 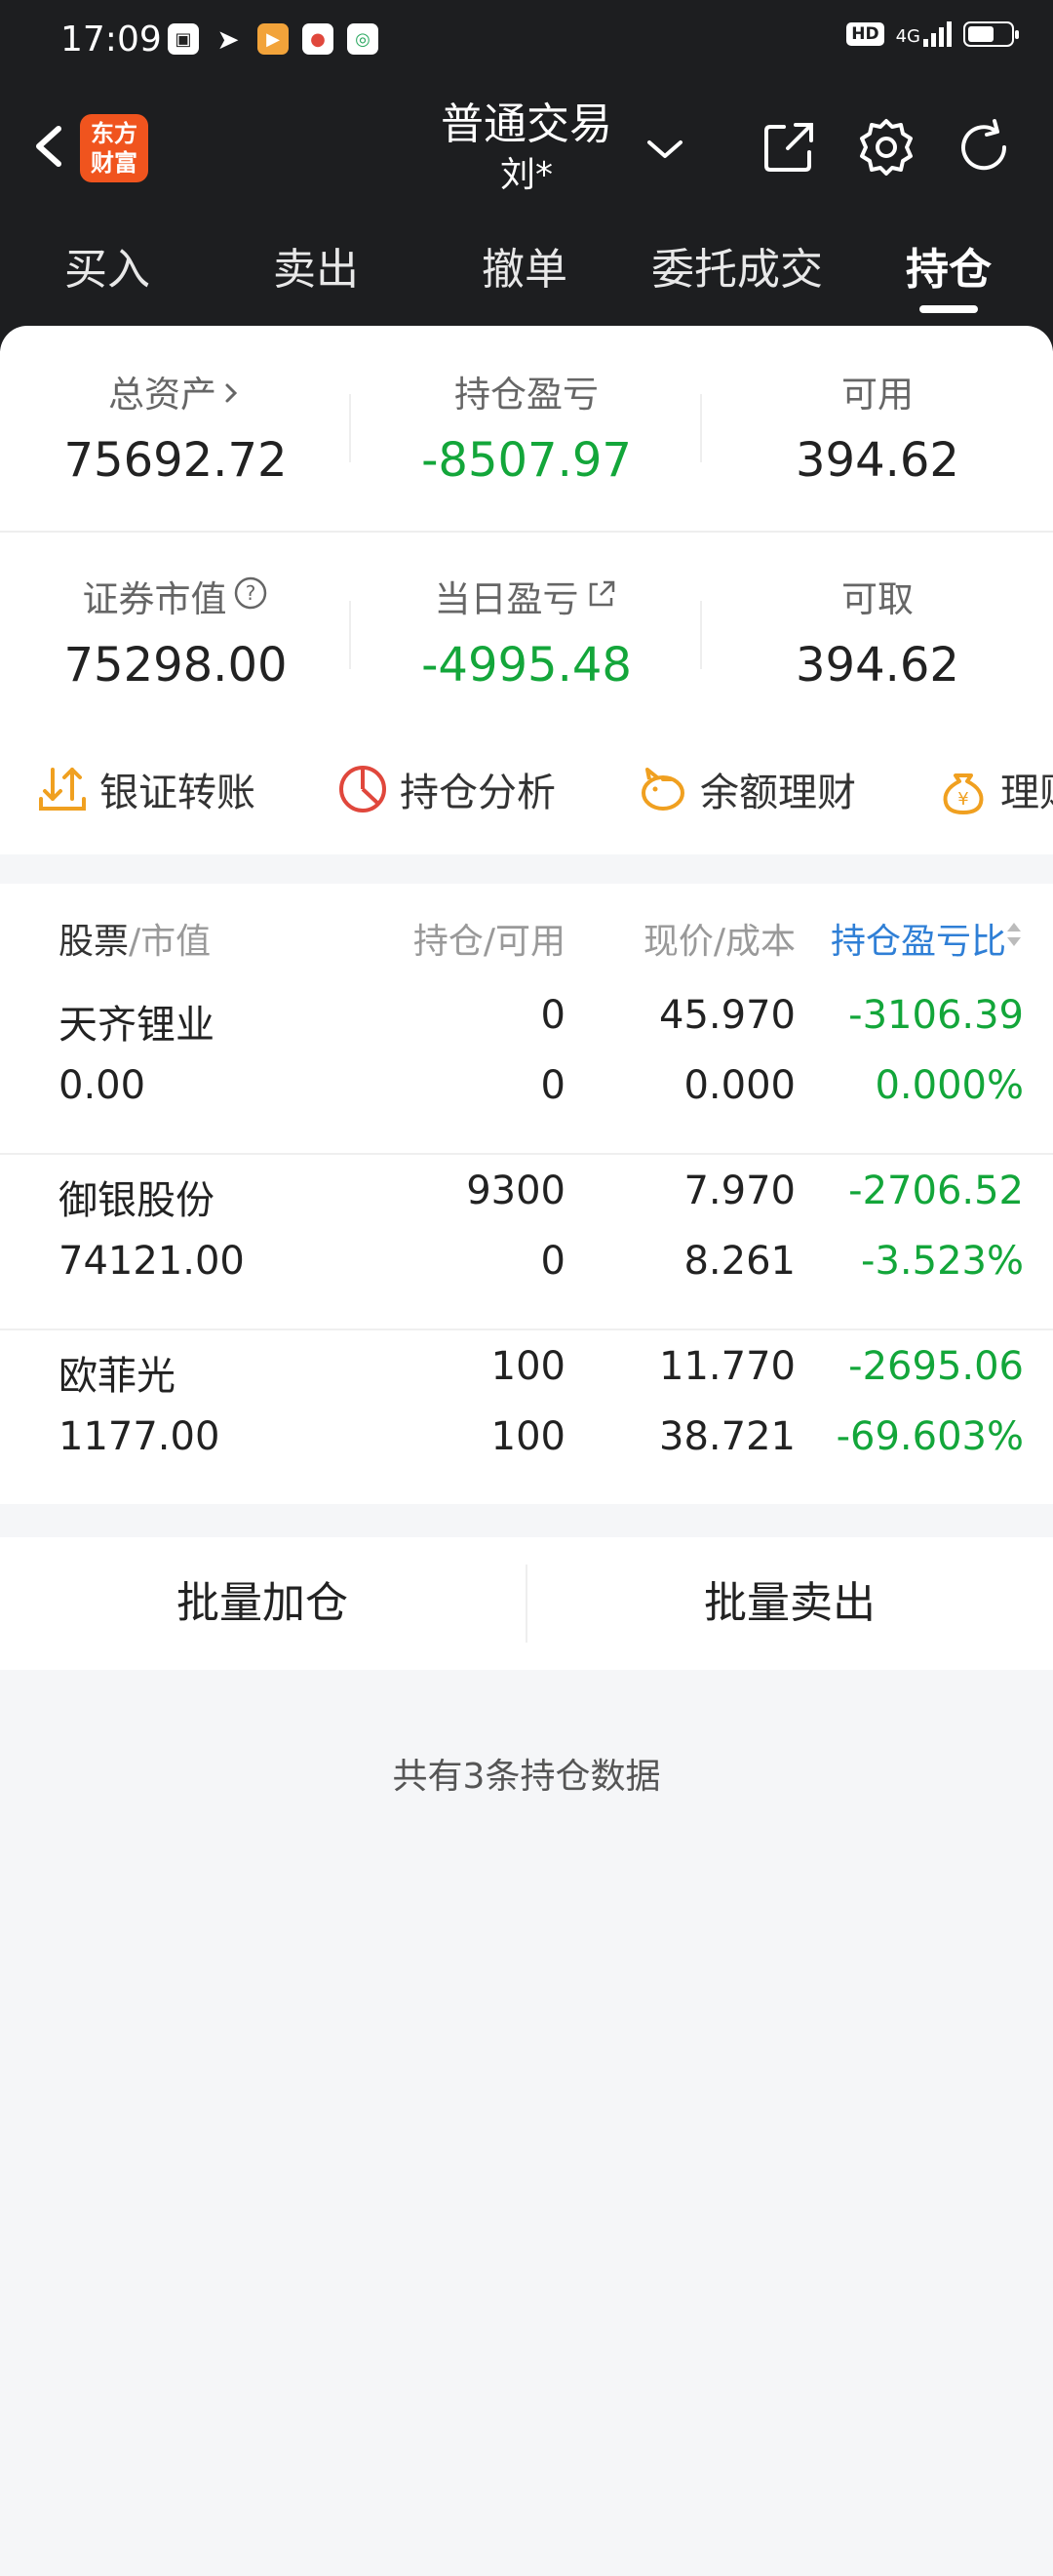 What do you see at coordinates (994, 789) in the screenshot?
I see `quick-action-finance: ¥ 理财` at bounding box center [994, 789].